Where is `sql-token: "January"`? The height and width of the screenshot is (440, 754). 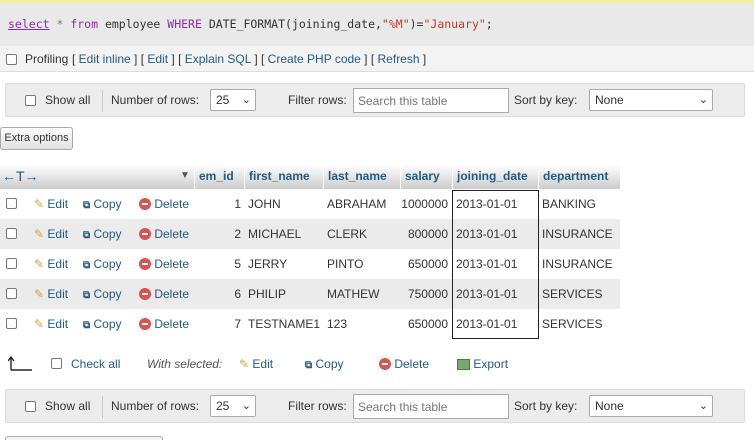 sql-token: "January" is located at coordinates (454, 24).